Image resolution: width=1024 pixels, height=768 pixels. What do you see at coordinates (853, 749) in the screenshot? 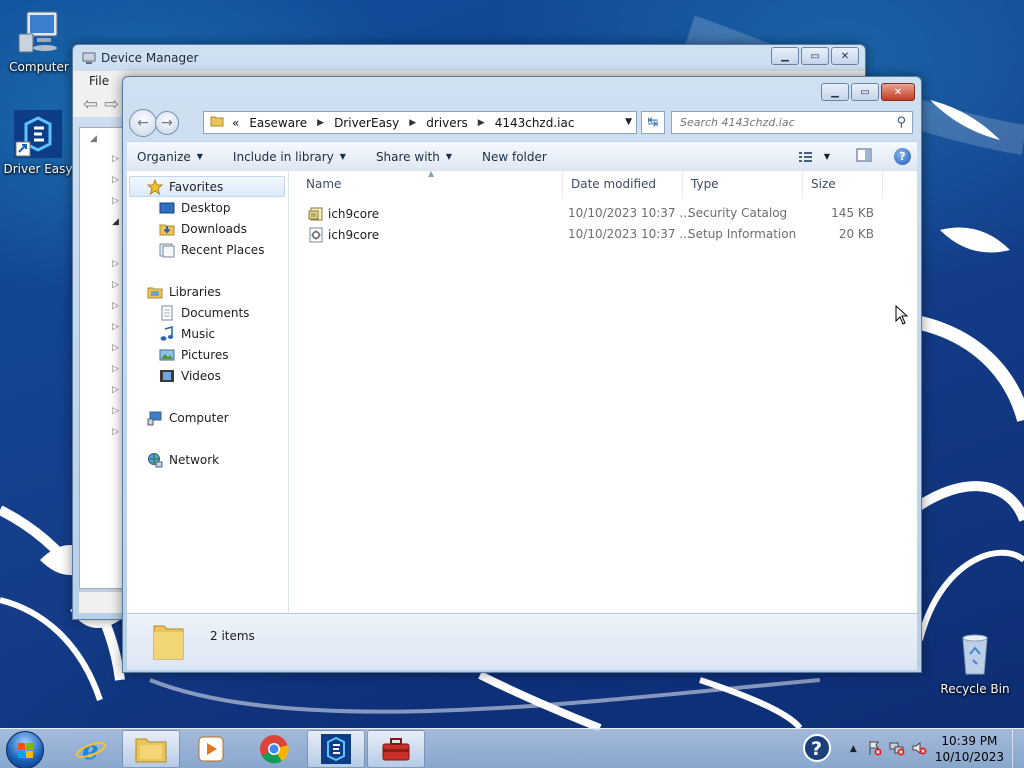
I see `show-hidden-icons-button: ▲` at bounding box center [853, 749].